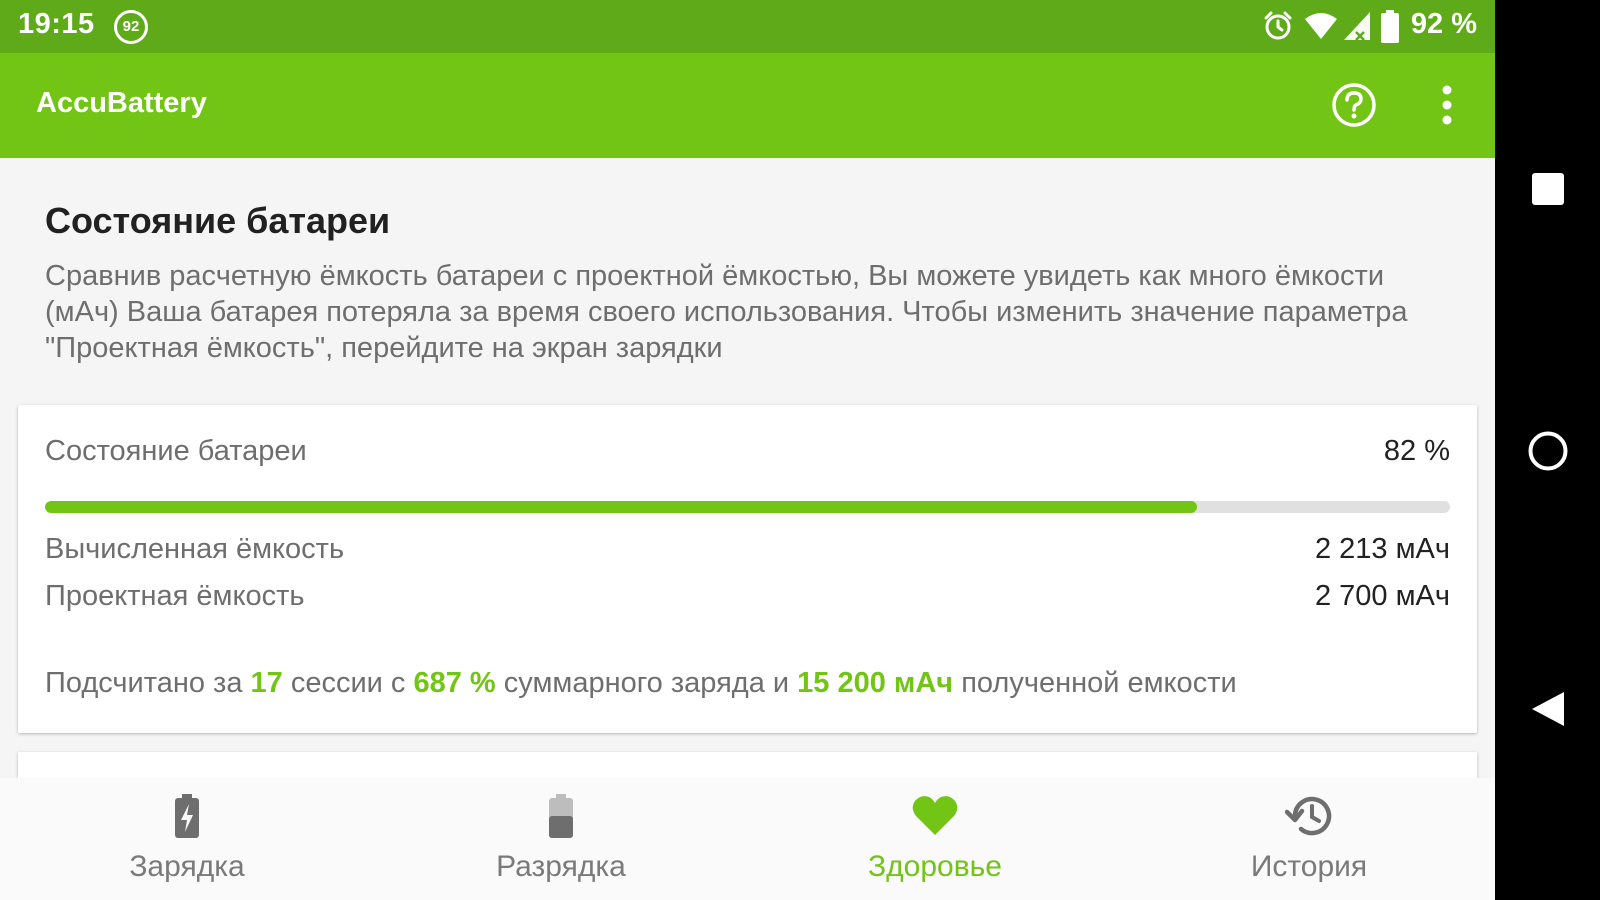 This screenshot has height=900, width=1600. What do you see at coordinates (148, 683) in the screenshot?
I see `summary-part: Подсчитано за` at bounding box center [148, 683].